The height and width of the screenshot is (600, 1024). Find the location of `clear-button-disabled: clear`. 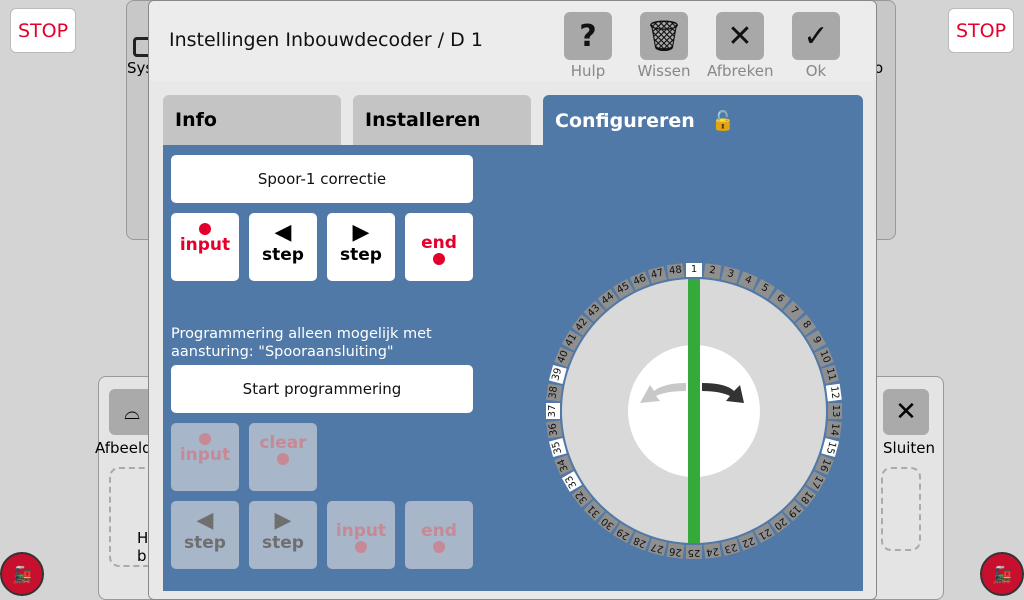

clear-button-disabled: clear is located at coordinates (283, 457).